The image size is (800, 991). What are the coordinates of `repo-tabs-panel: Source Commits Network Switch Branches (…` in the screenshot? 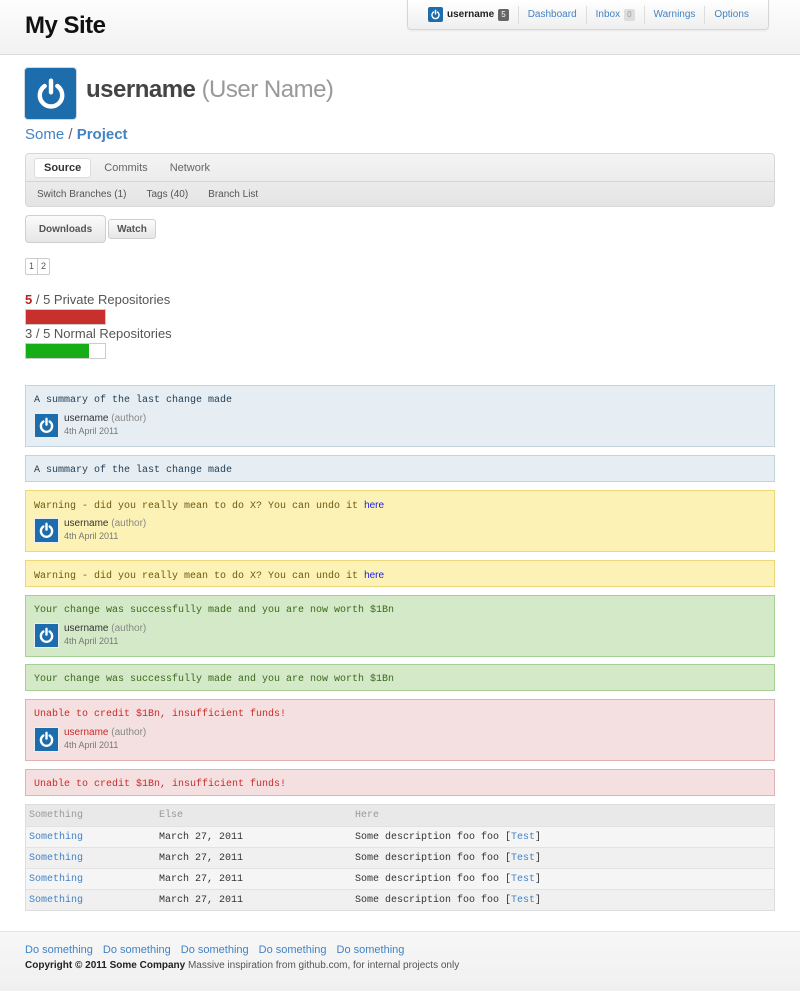 It's located at (400, 180).